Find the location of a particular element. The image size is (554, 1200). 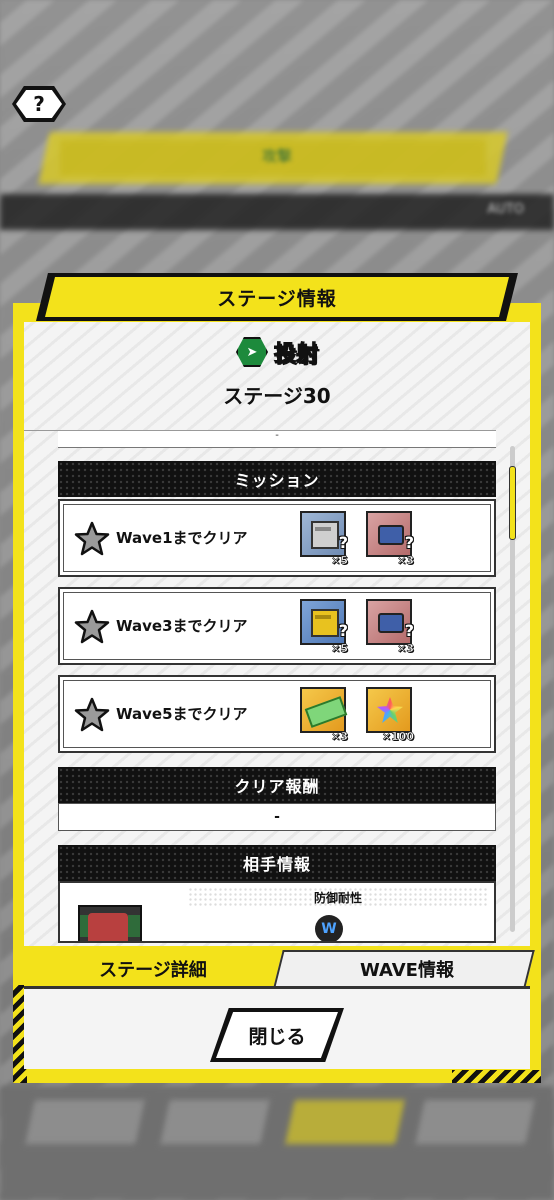

reward-item: ×100 is located at coordinates (391, 715).